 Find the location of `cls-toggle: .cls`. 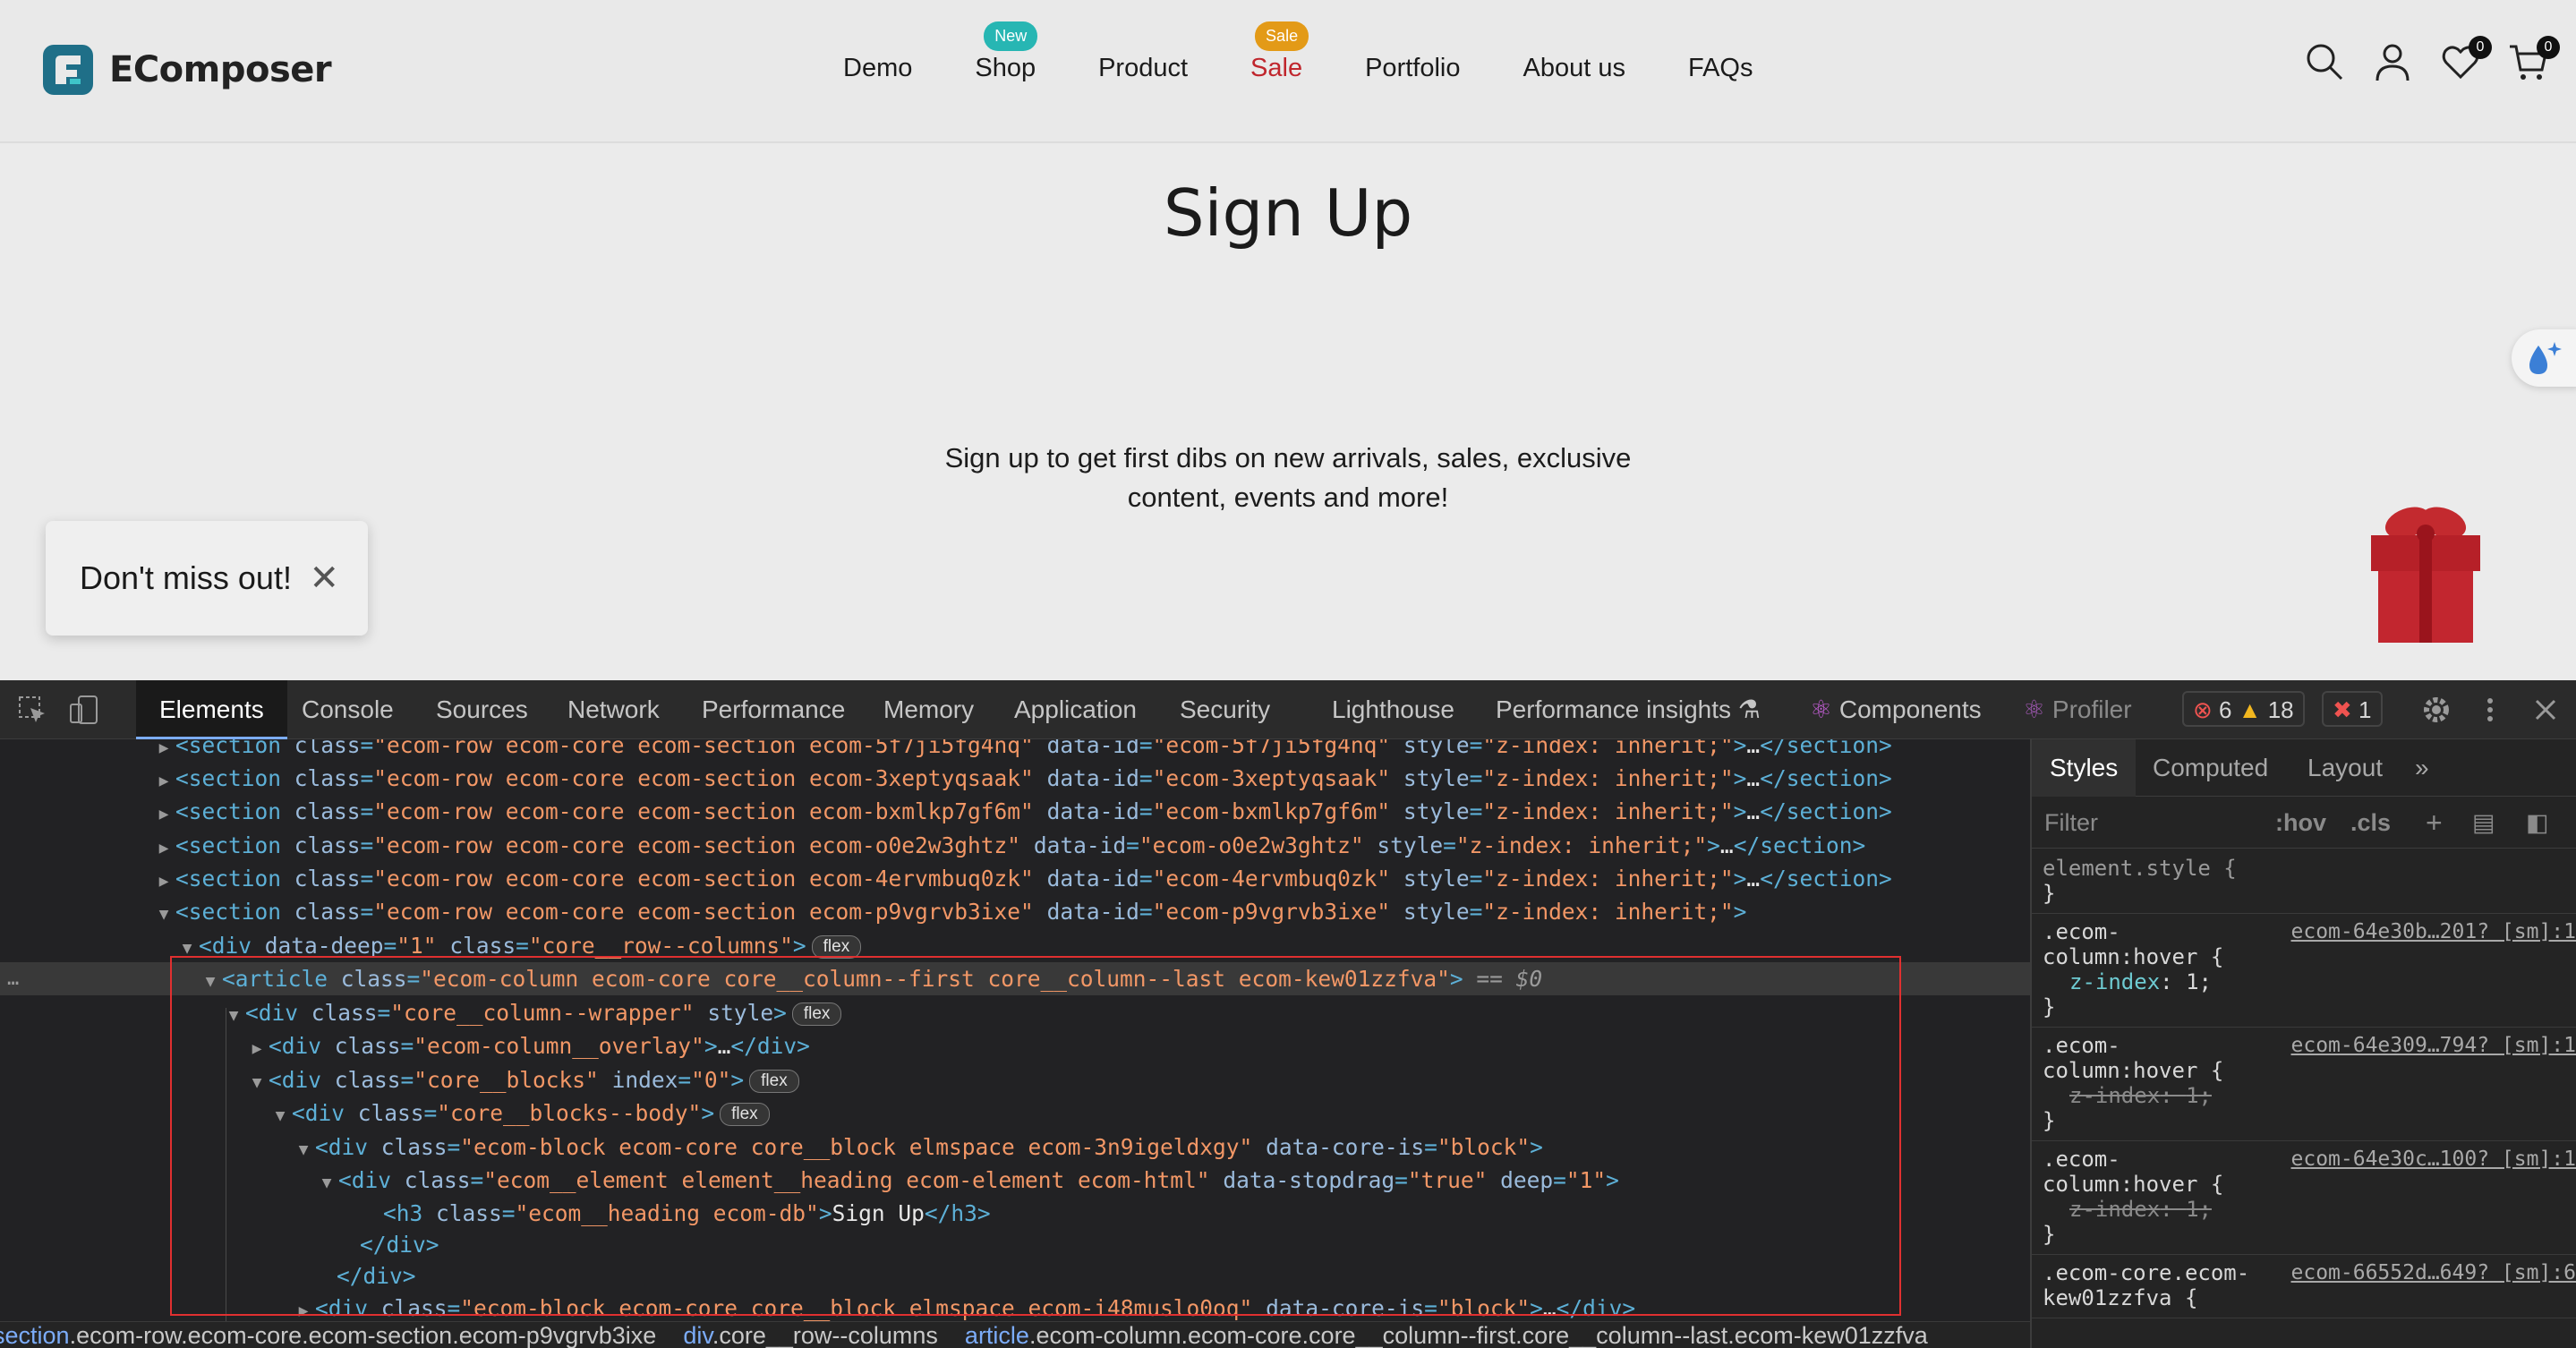

cls-toggle: .cls is located at coordinates (2370, 823).